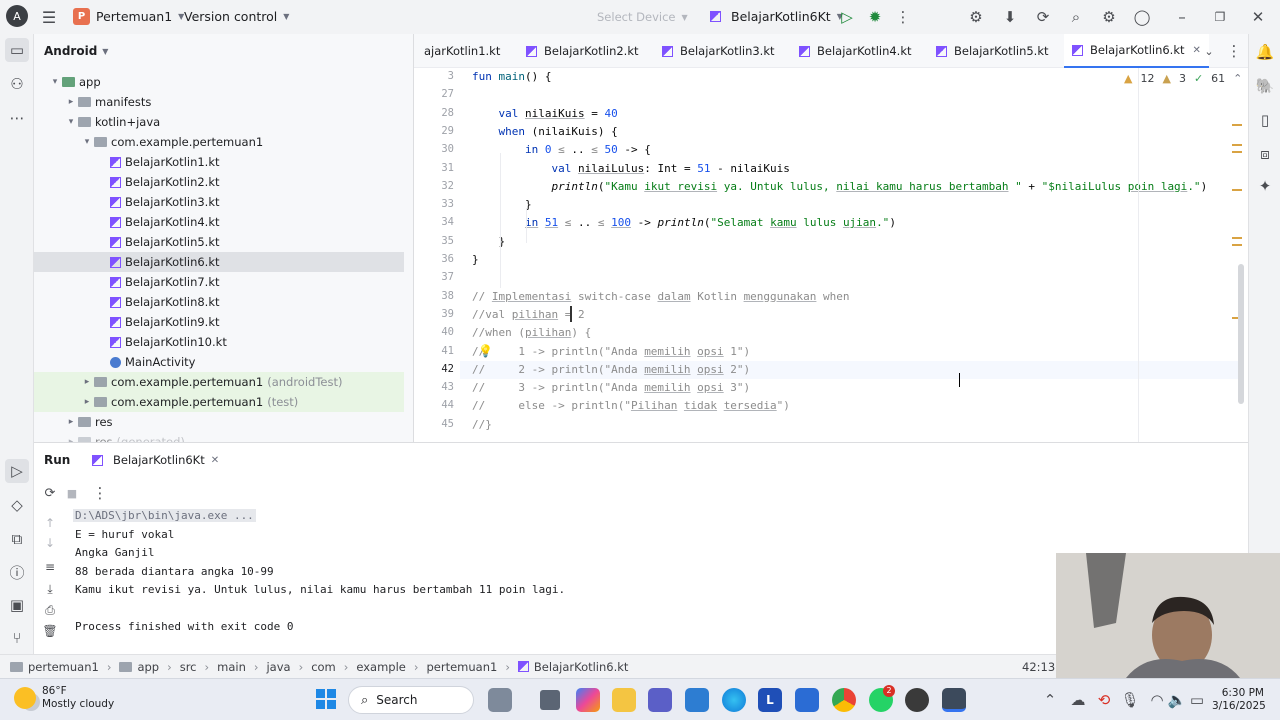 The width and height of the screenshot is (1280, 720). Describe the element at coordinates (718, 51) in the screenshot. I see `editor-tab: BelajarKotlin3.kt` at that location.